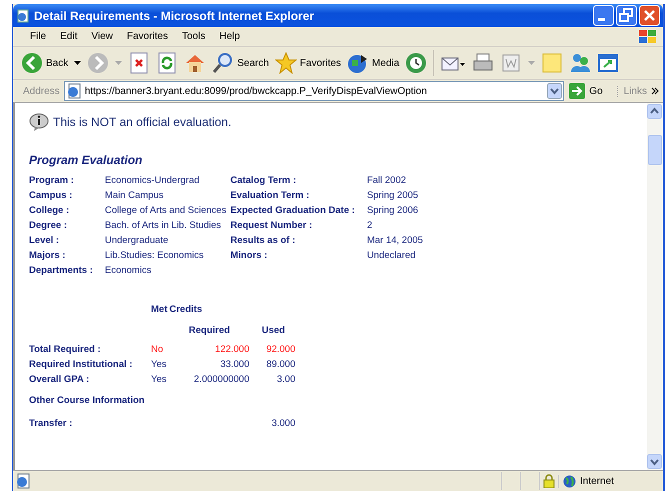 The image size is (669, 491). I want to click on row-label: Transfer :, so click(51, 423).